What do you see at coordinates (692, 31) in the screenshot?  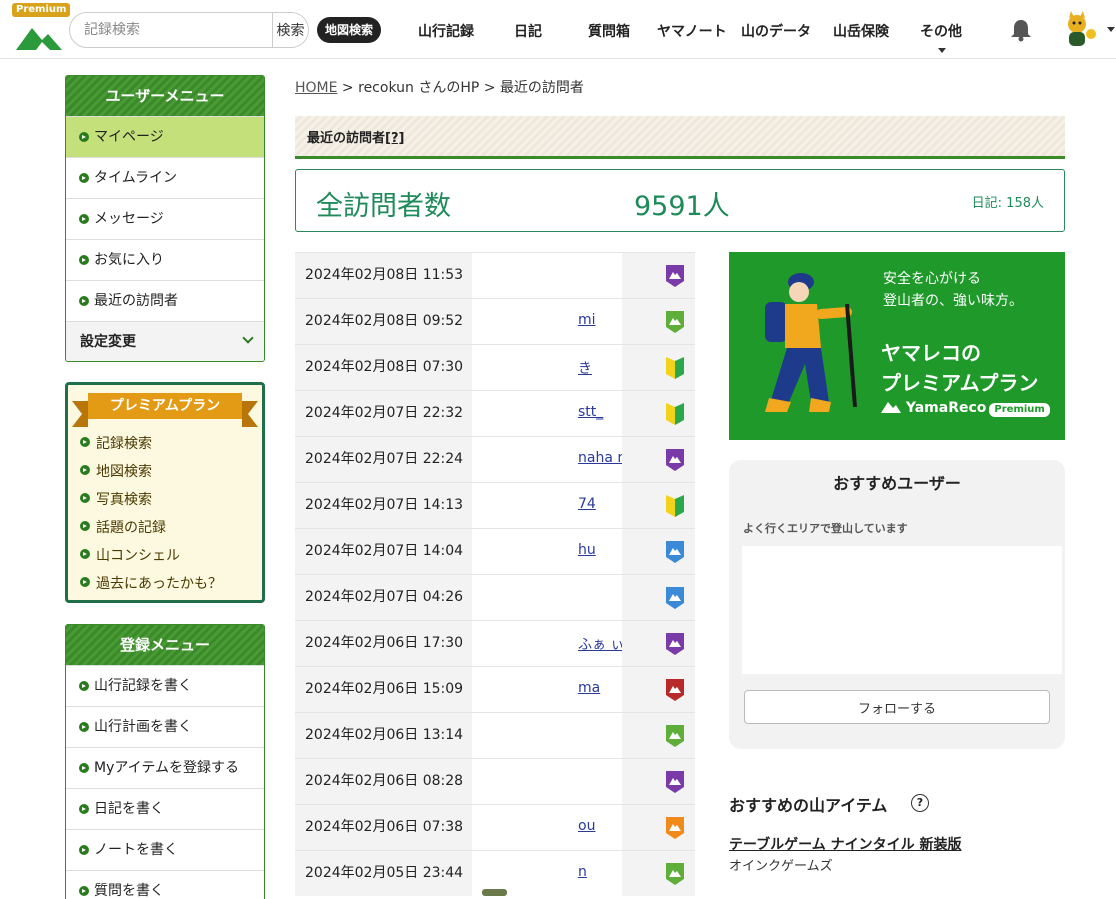 I see `nav-yamanote: ヤマノート` at bounding box center [692, 31].